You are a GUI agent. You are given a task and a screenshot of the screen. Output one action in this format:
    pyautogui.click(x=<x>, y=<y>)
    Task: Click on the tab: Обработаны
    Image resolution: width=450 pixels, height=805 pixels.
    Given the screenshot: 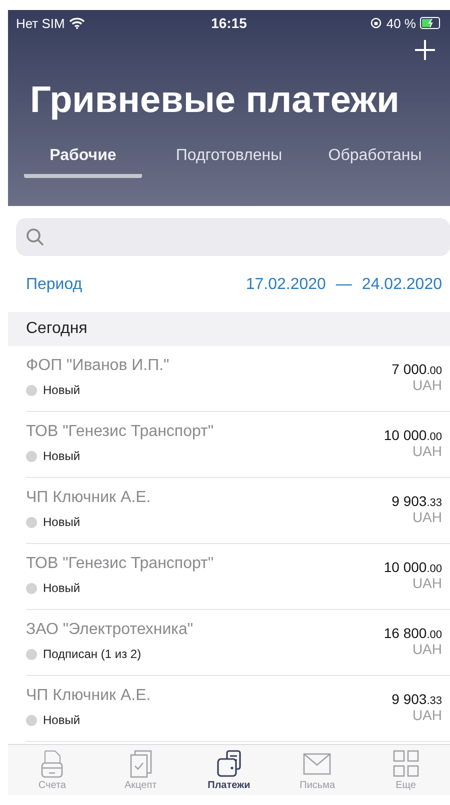 What is the action you would take?
    pyautogui.click(x=375, y=159)
    